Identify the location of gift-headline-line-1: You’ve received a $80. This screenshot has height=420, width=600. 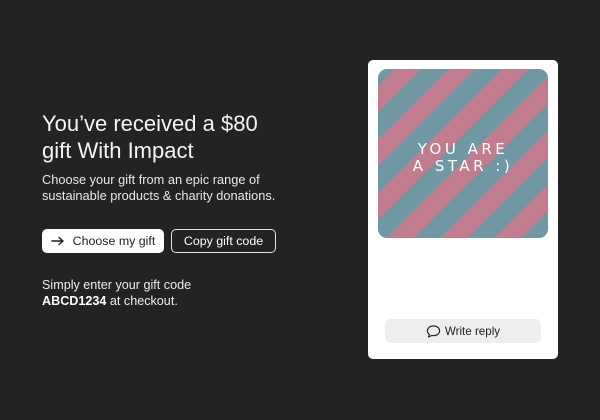
(150, 123).